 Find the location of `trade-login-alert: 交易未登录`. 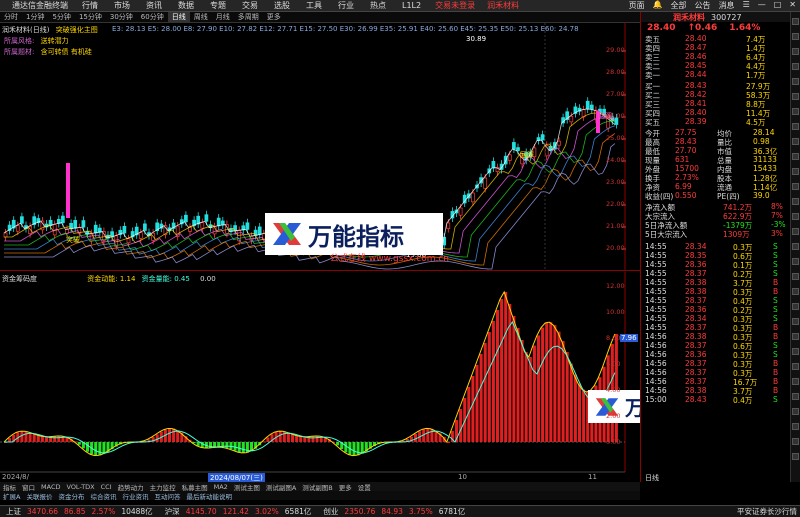

trade-login-alert: 交易未登录 is located at coordinates (455, 5).